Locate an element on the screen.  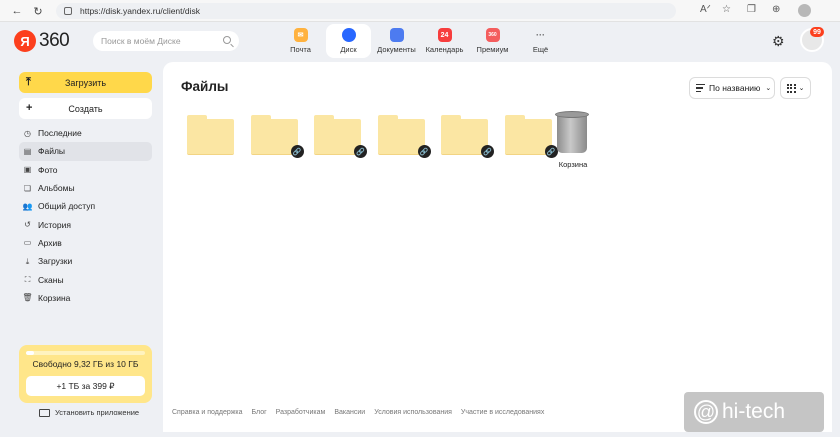
service-premium: 360 Премиум is located at coordinates (492, 41).